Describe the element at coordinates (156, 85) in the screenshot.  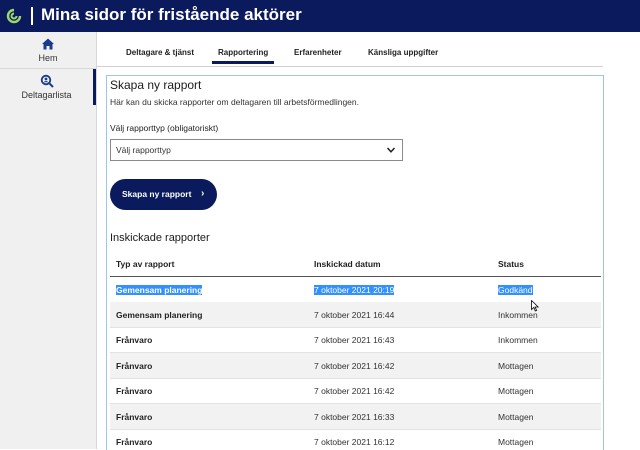
I see `create-report-heading: Skapa ny rapport` at that location.